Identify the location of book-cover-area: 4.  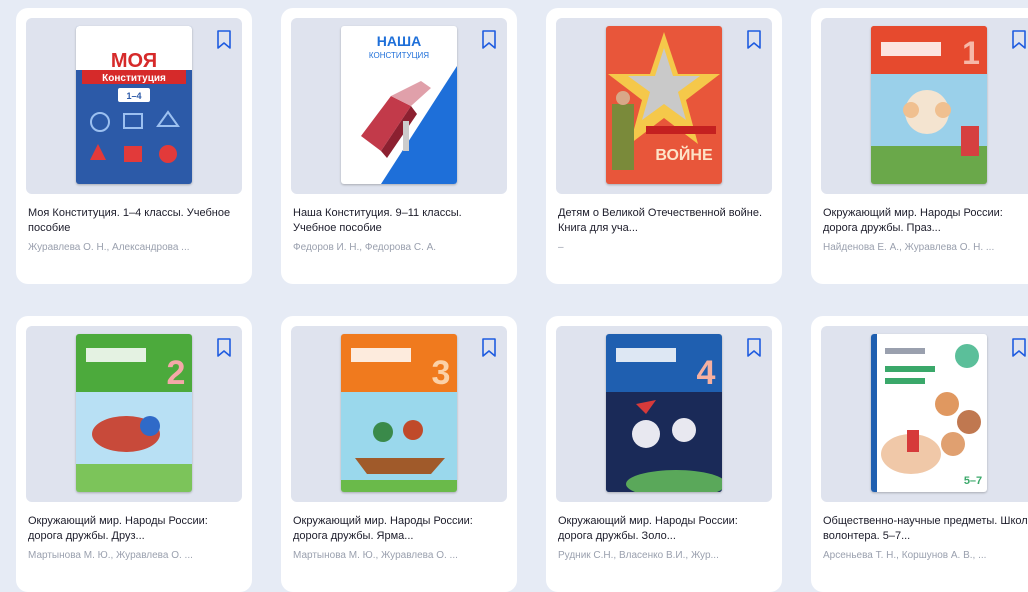
(664, 414).